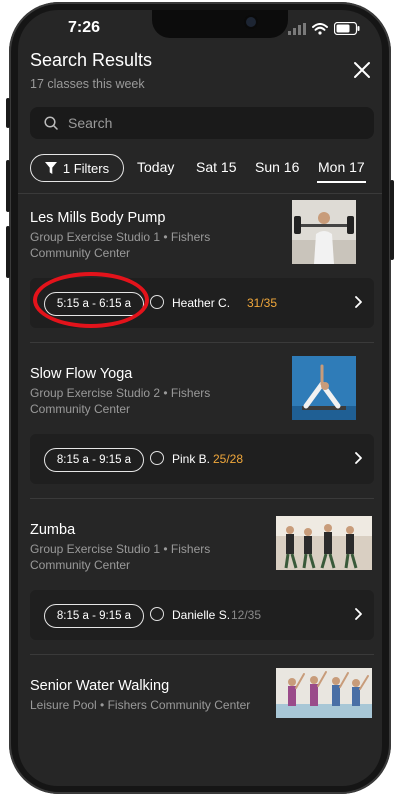  Describe the element at coordinates (392, 220) in the screenshot. I see `power-button` at that location.